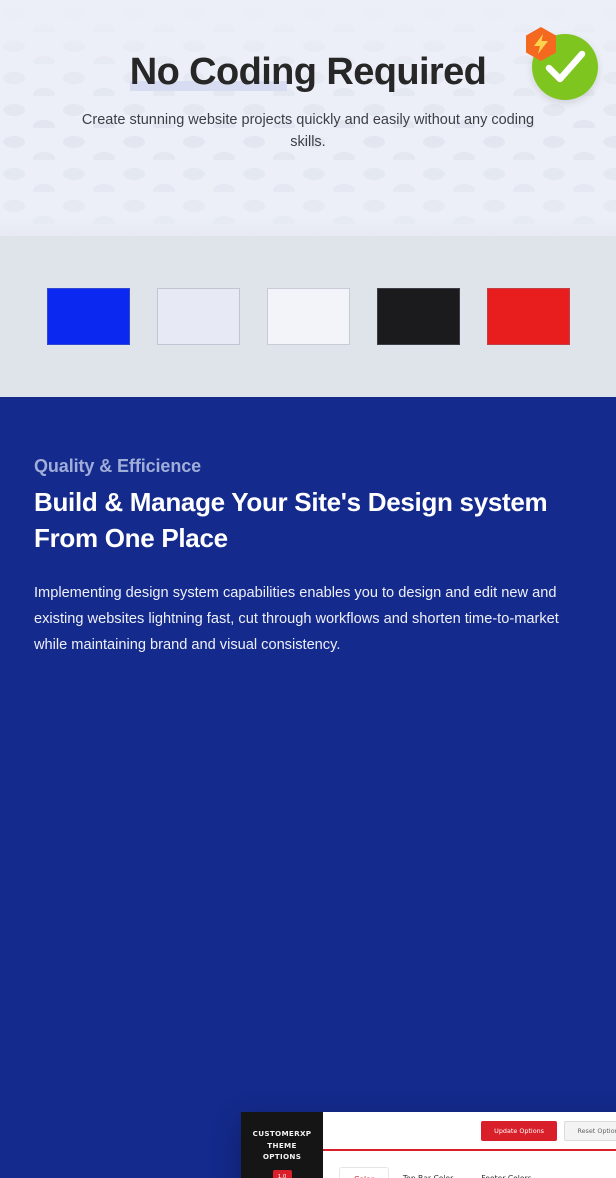 The width and height of the screenshot is (616, 1178). What do you see at coordinates (88, 316) in the screenshot?
I see `color-swatch-brand-blue` at bounding box center [88, 316].